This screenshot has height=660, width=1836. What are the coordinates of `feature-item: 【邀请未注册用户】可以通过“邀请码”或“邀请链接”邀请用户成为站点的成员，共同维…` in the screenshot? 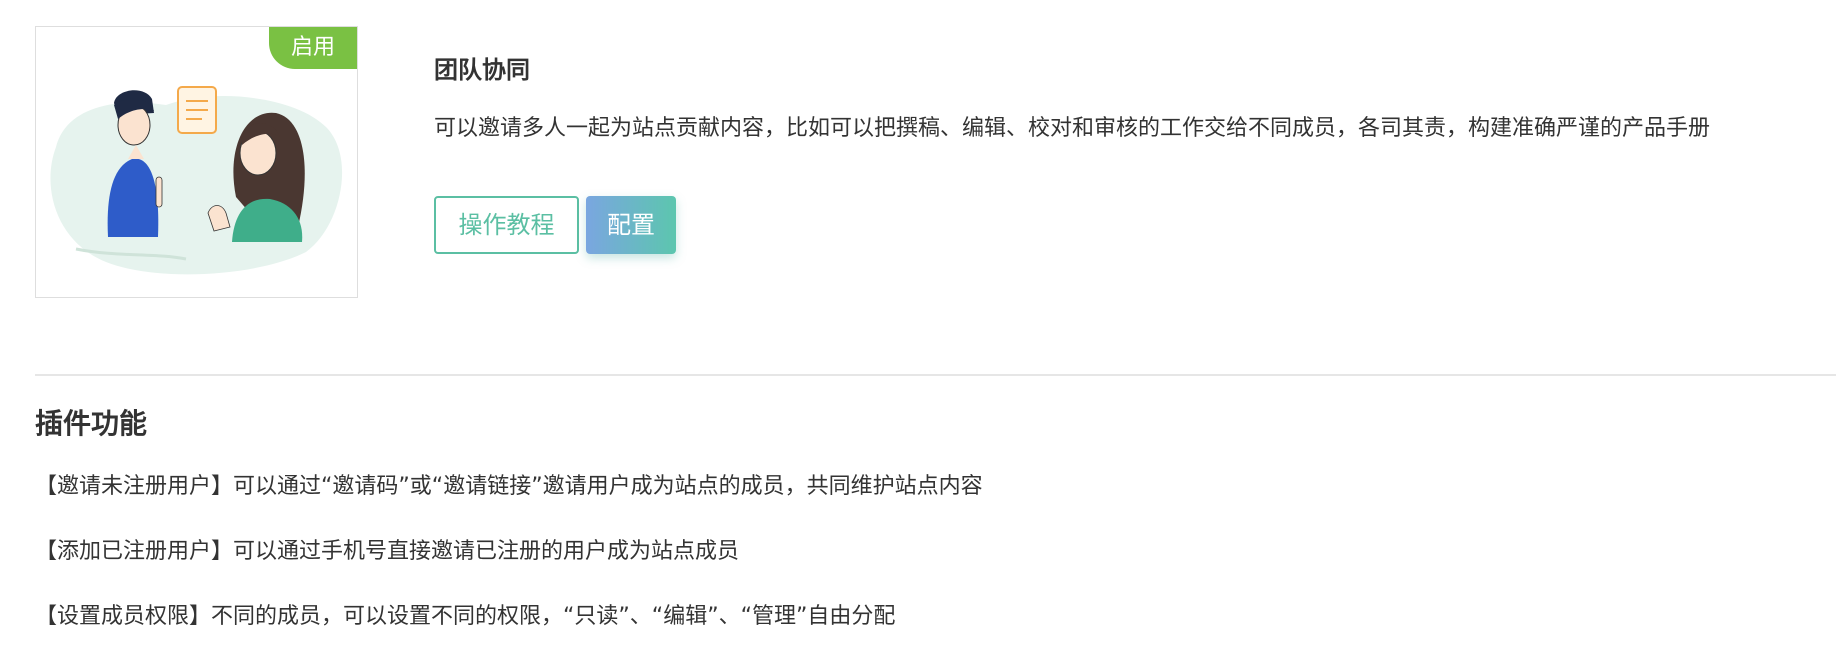 It's located at (509, 486).